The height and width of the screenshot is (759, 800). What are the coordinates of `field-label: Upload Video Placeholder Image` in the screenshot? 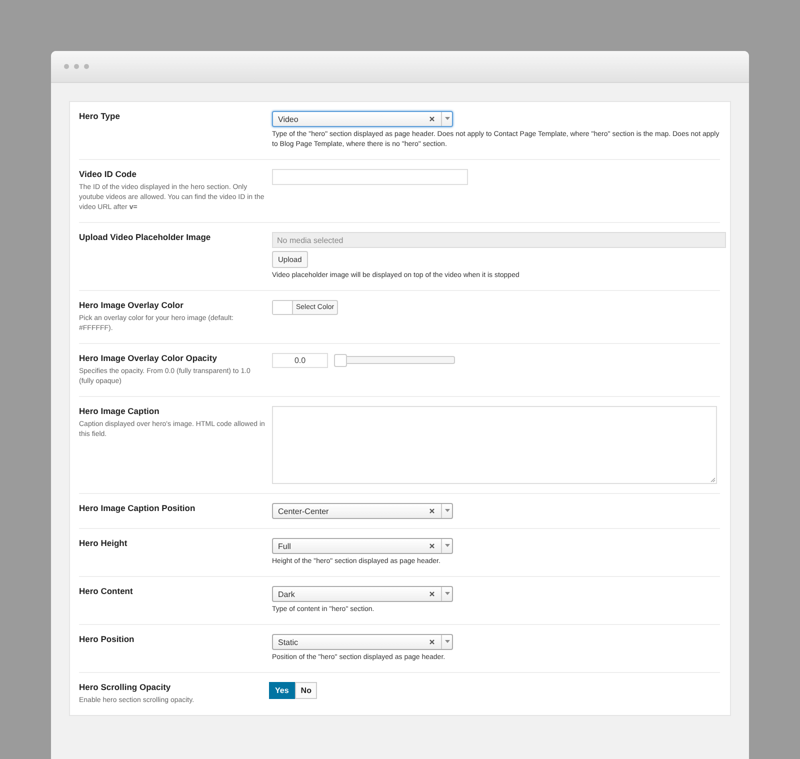 It's located at (145, 237).